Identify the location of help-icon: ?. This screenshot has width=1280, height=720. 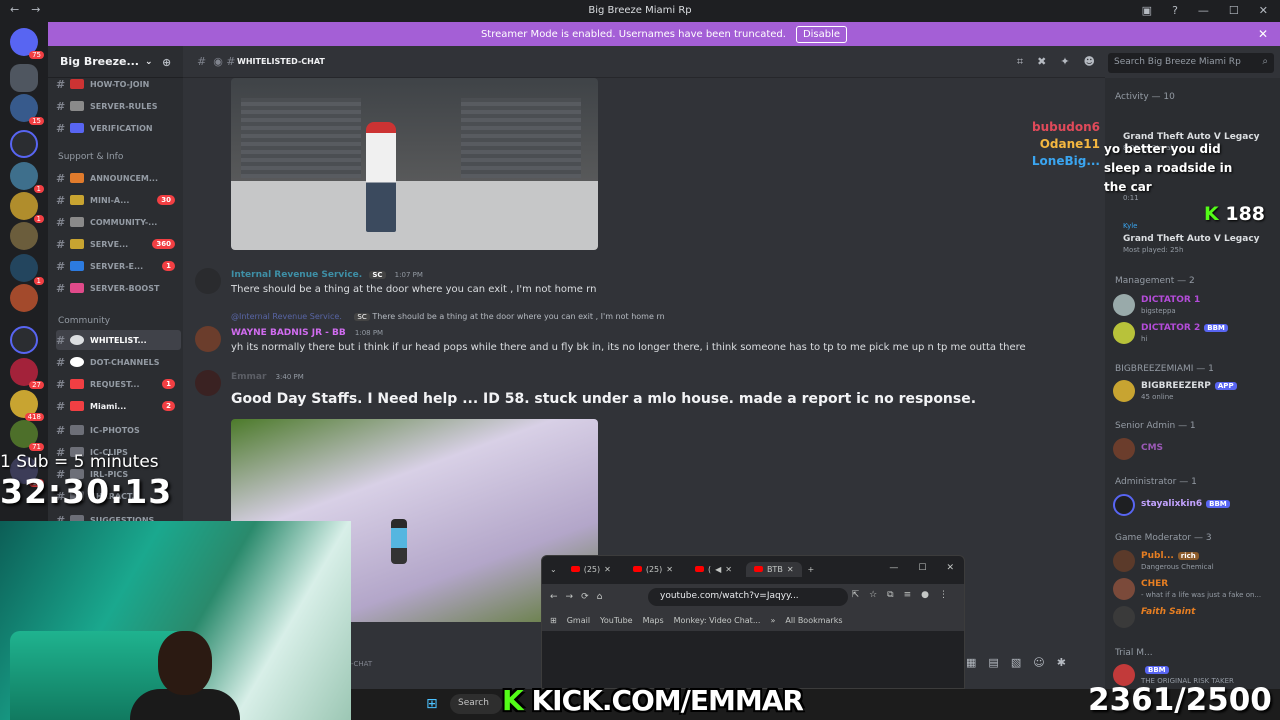
(1175, 10).